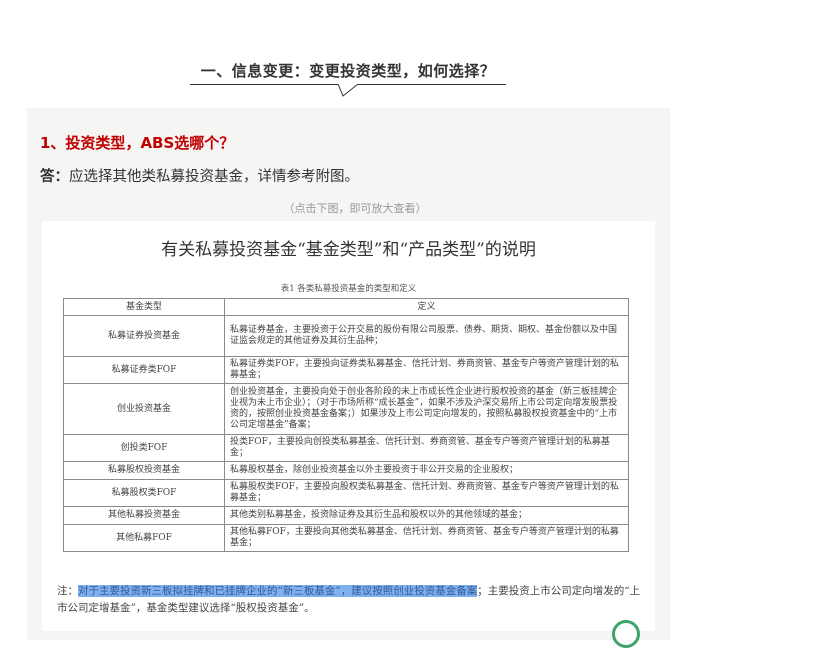 This screenshot has width=820, height=648. I want to click on section-title: 一、信息变更：变更投资类型，如何选择？, so click(348, 71).